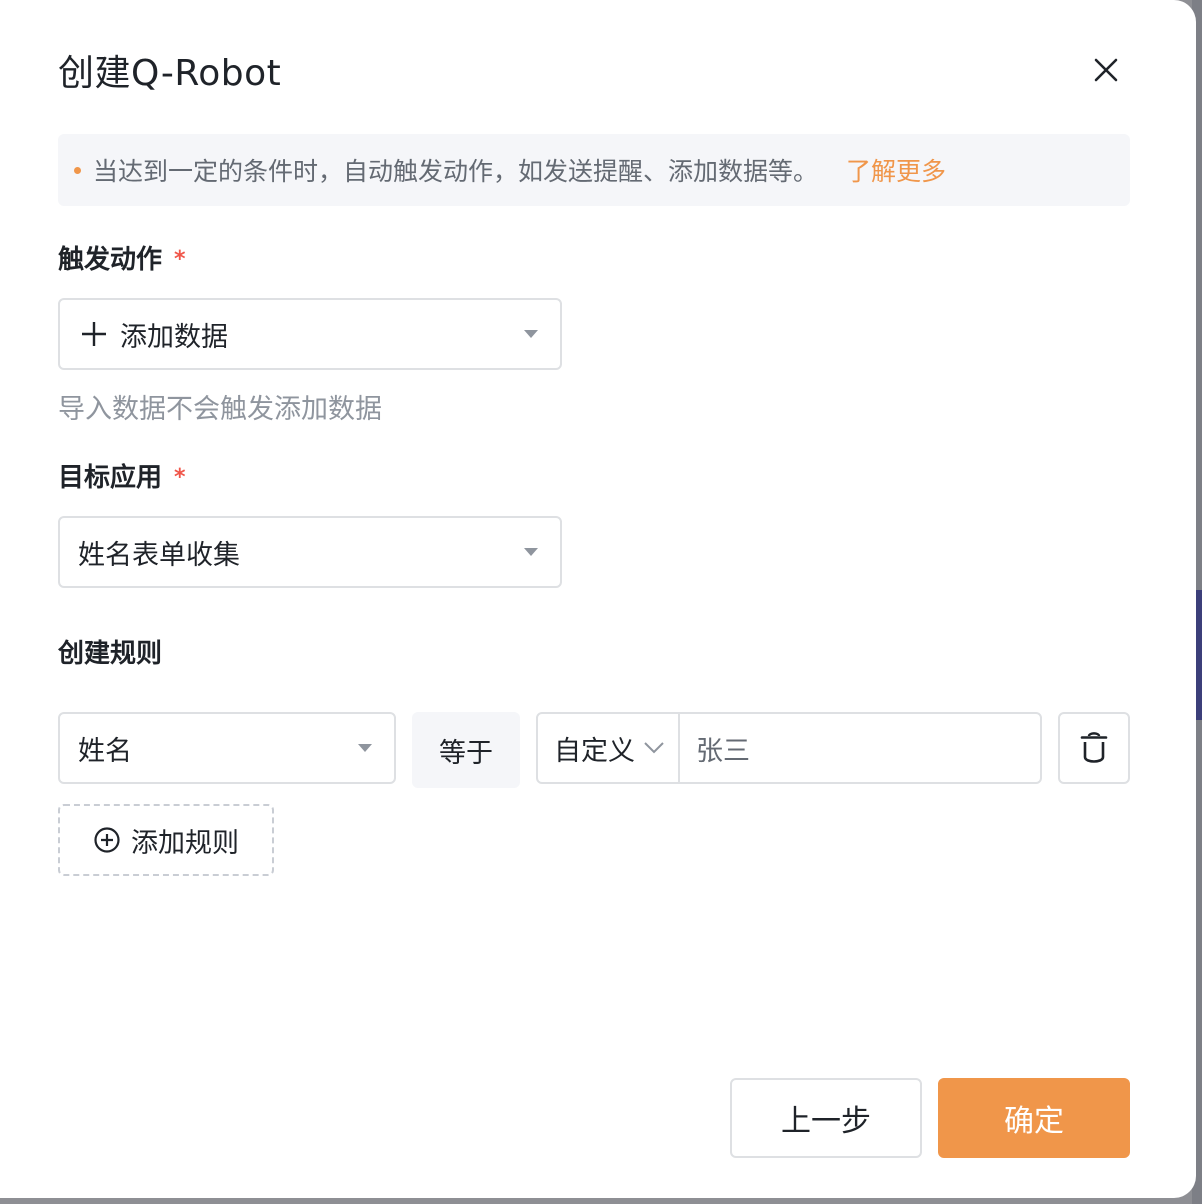  I want to click on trigger-action-value: 添加数据, so click(174, 337).